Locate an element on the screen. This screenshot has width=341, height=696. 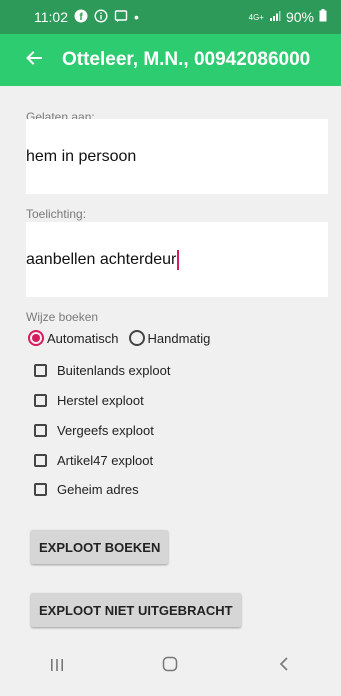
checkbox-label: Buitenlands exploot is located at coordinates (114, 370).